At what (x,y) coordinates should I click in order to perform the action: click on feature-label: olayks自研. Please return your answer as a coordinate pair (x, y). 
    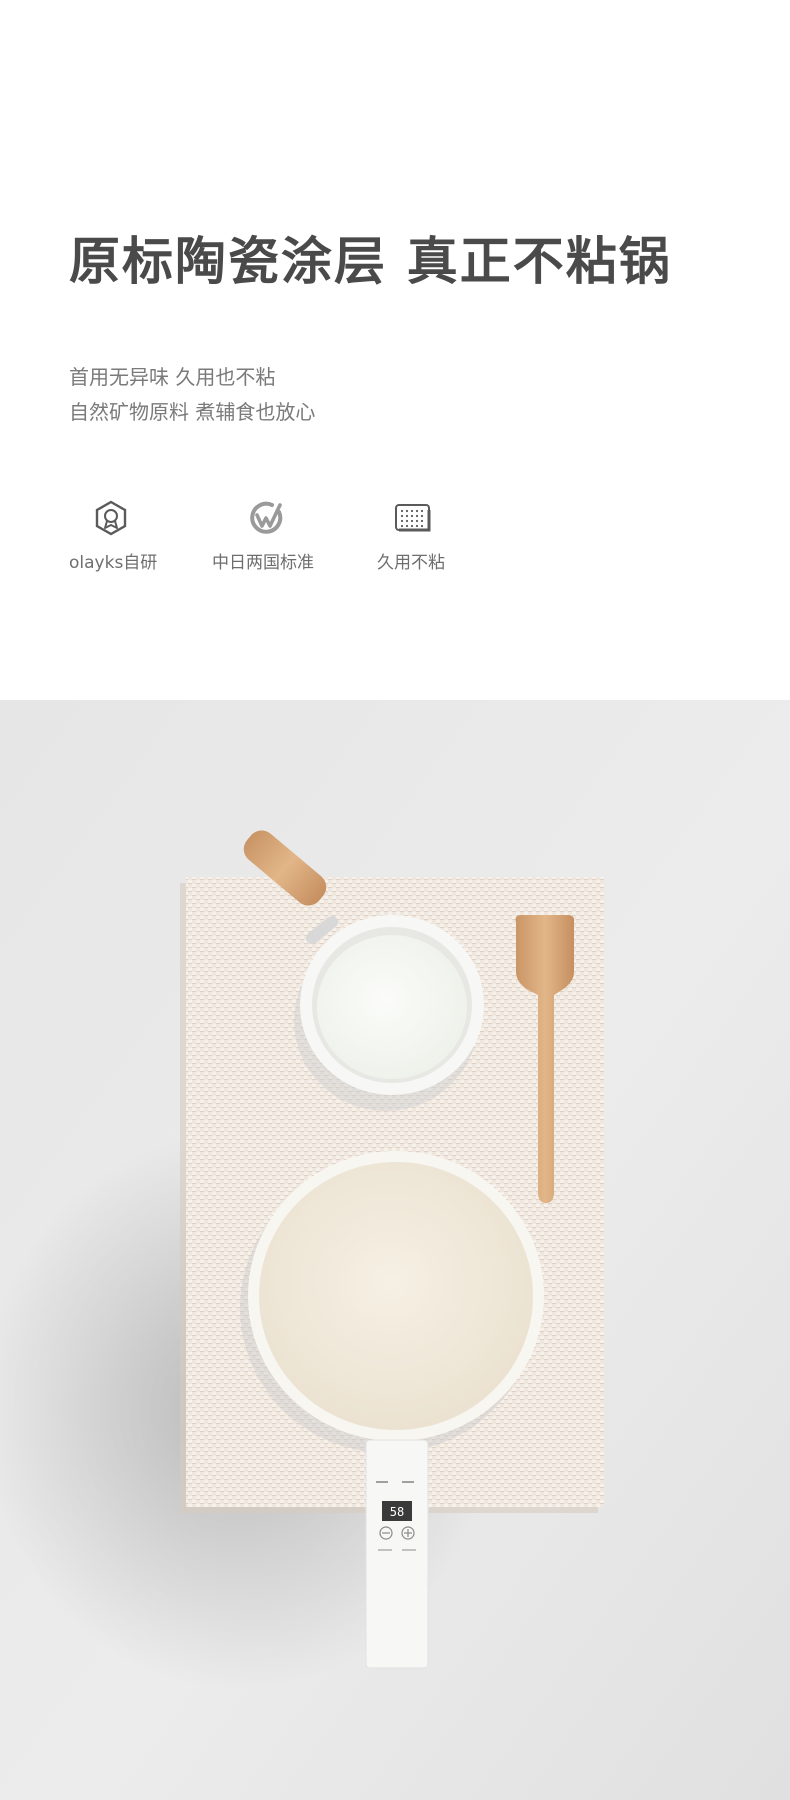
    Looking at the image, I should click on (113, 563).